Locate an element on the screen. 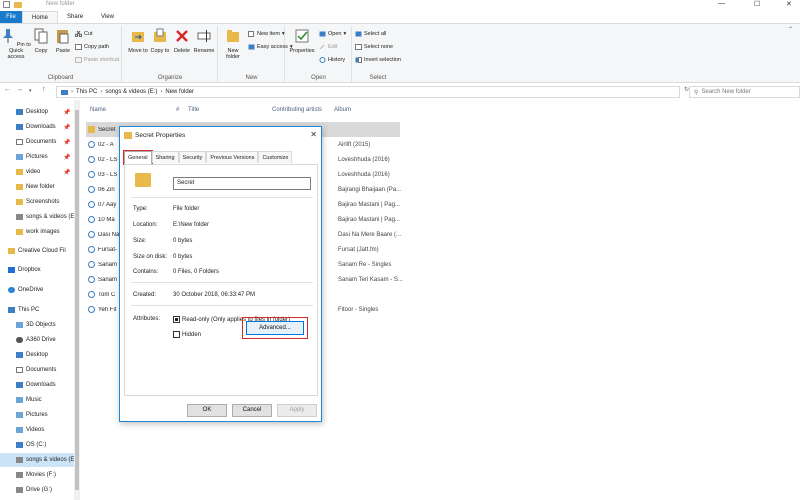  new-item-button: New item ▾ is located at coordinates (266, 34).